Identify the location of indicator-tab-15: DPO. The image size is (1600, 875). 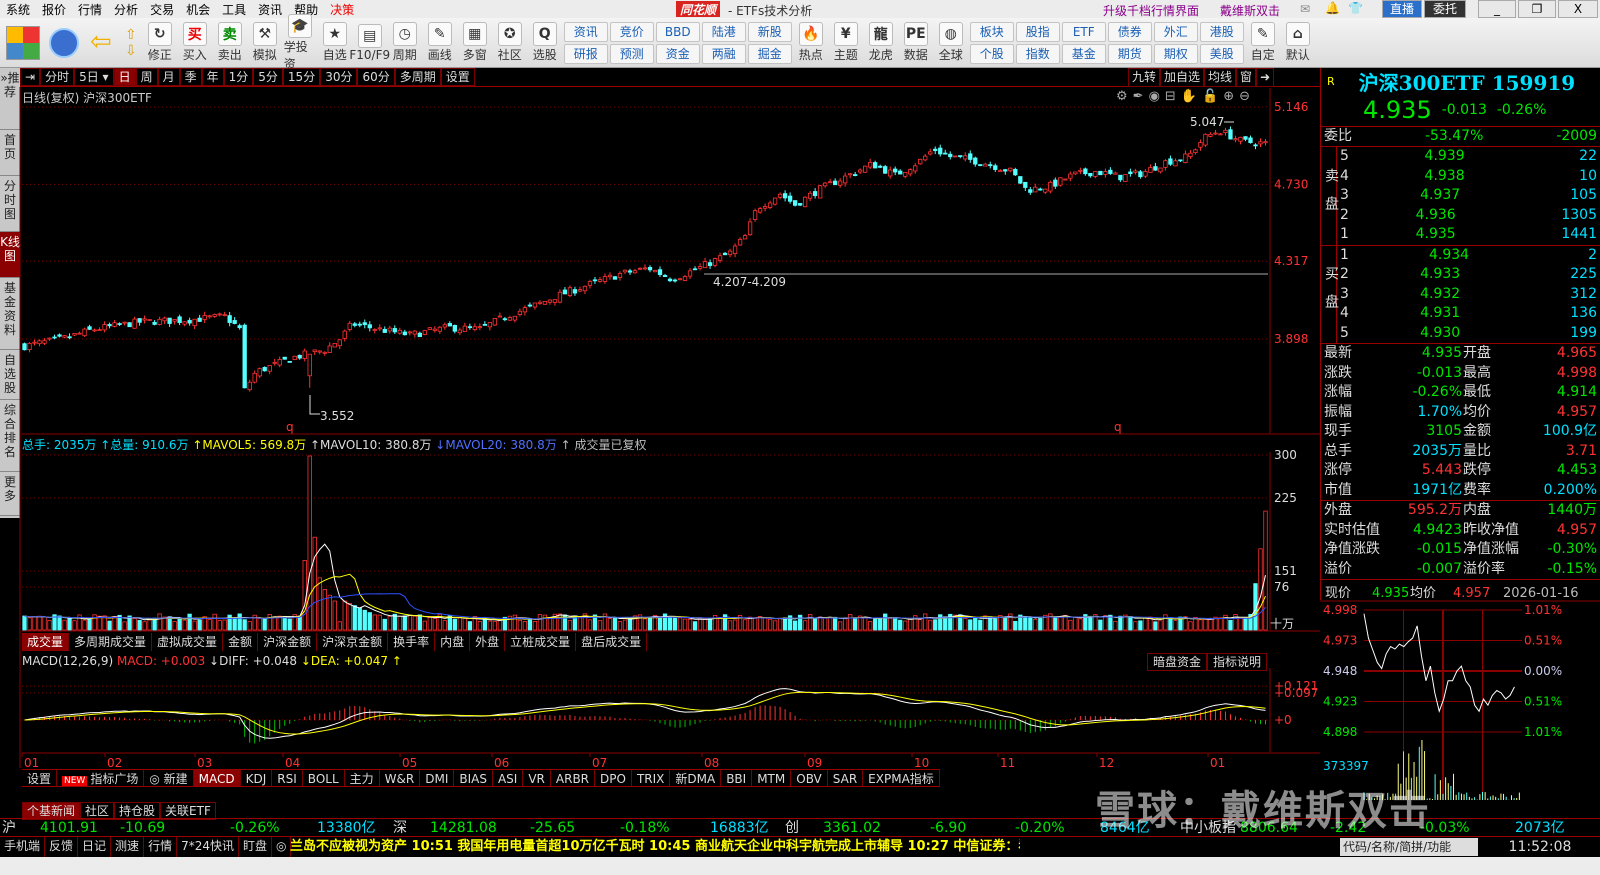
(613, 778).